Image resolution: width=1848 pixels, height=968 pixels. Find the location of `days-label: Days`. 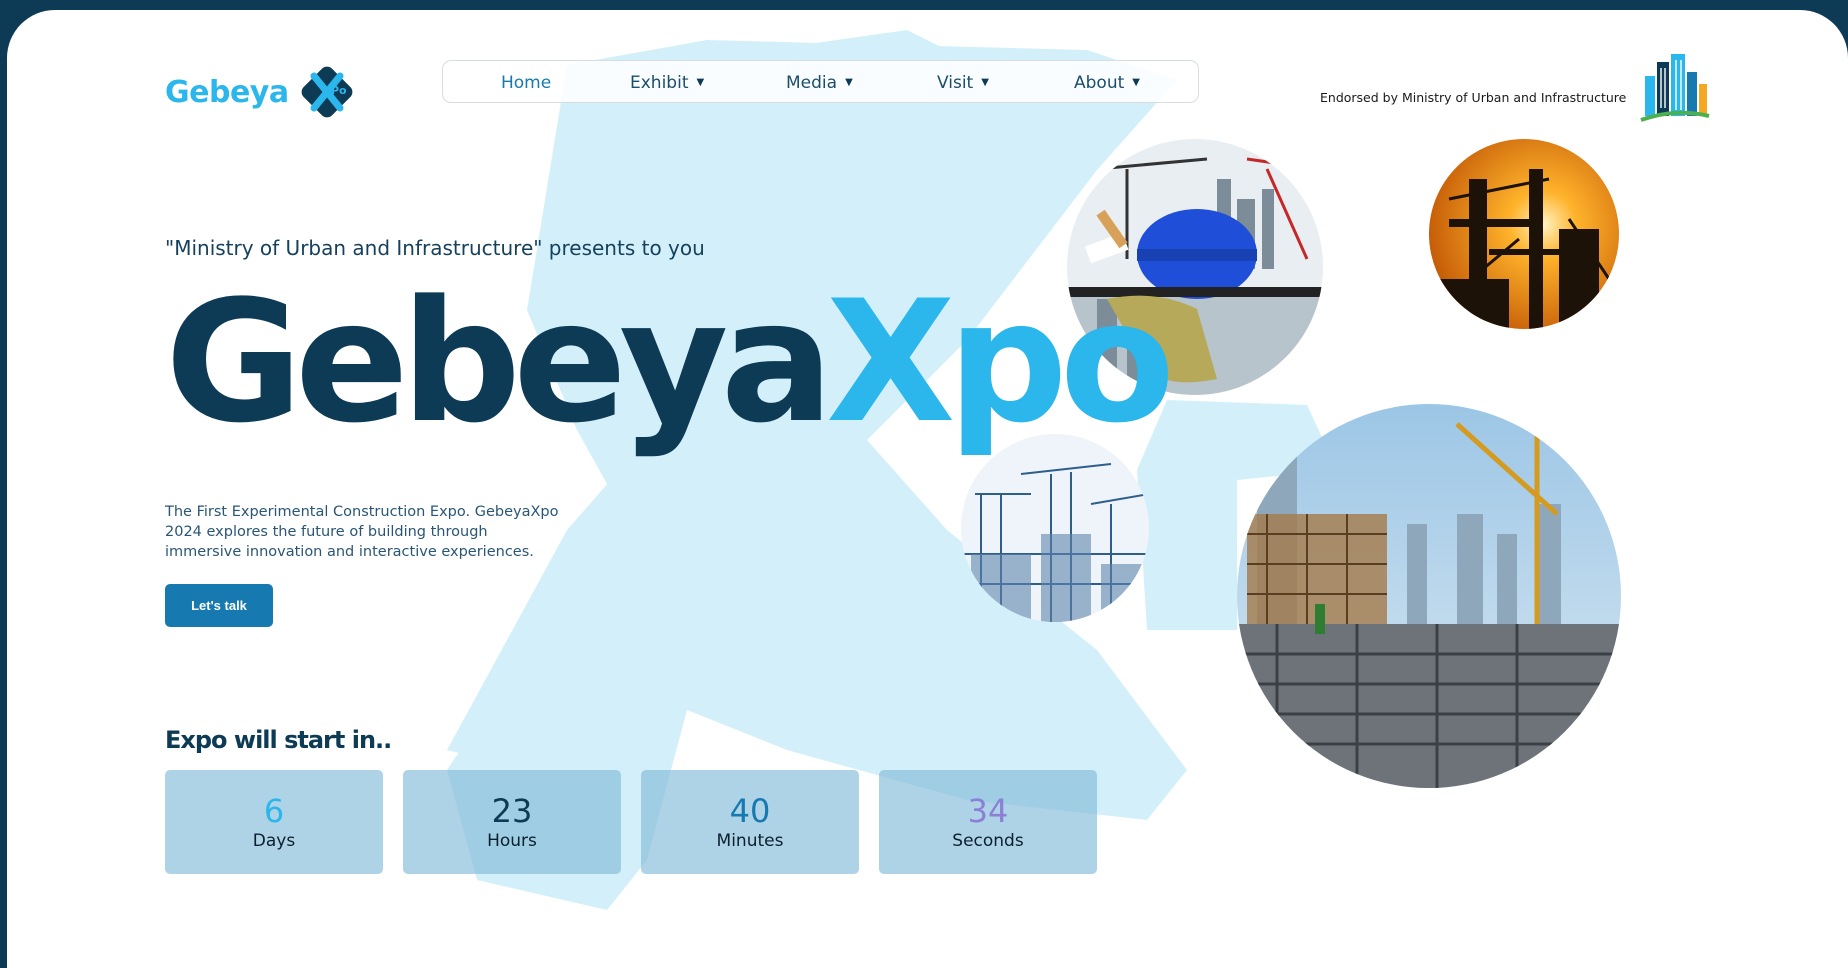

days-label: Days is located at coordinates (274, 841).